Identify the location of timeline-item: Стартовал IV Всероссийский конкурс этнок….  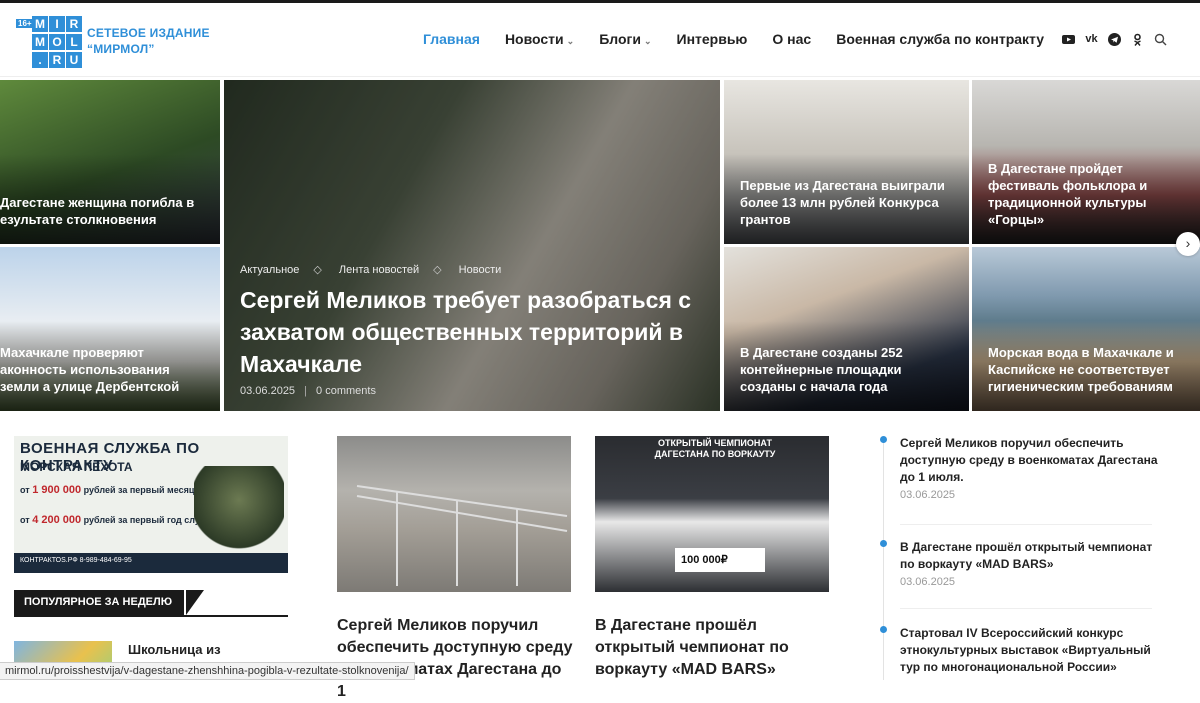
(1030, 650).